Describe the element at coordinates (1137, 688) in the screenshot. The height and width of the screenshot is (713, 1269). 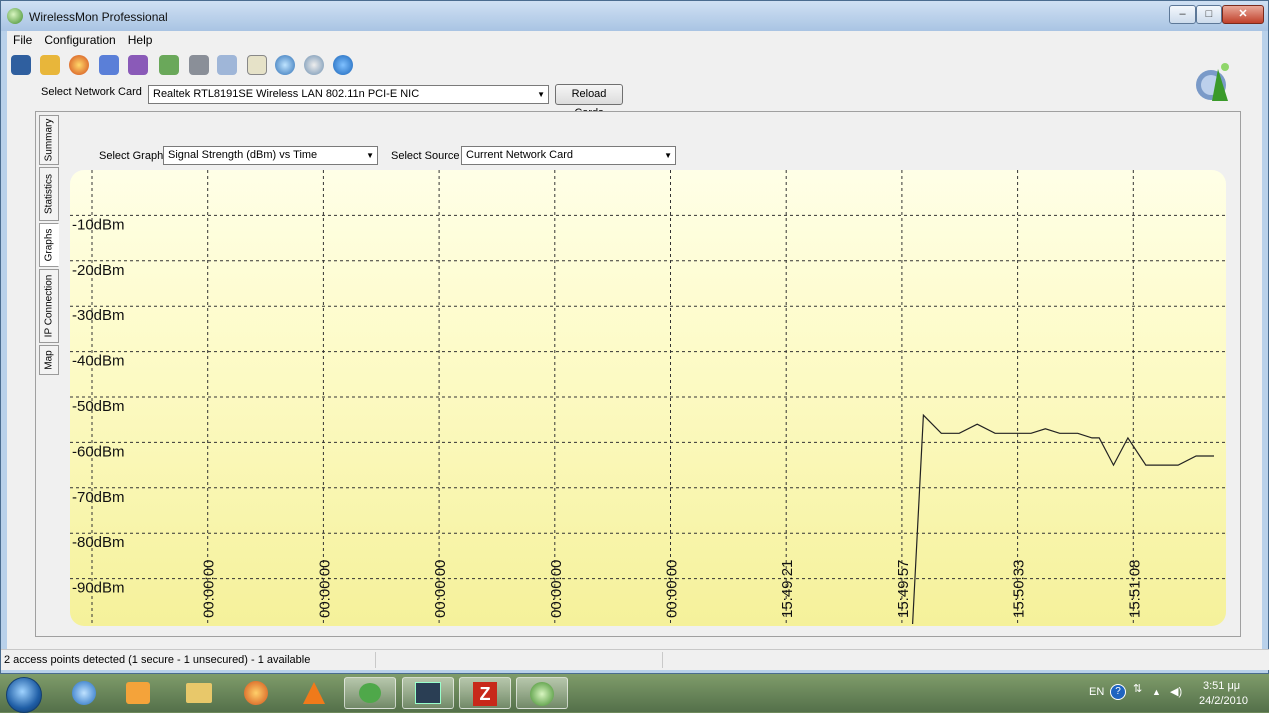
I see `network-tray-icon: ⇅` at that location.